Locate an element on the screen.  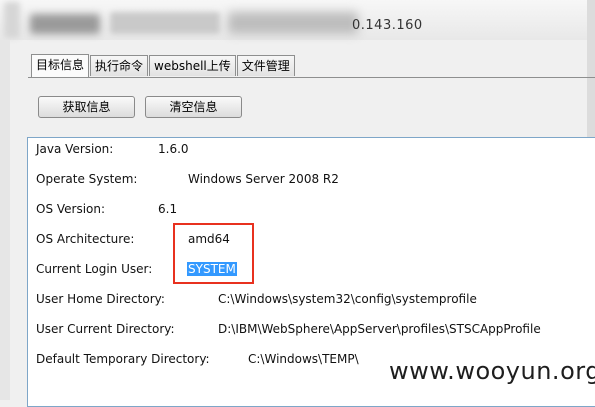
operate-system-label: Operate System: is located at coordinates (87, 179).